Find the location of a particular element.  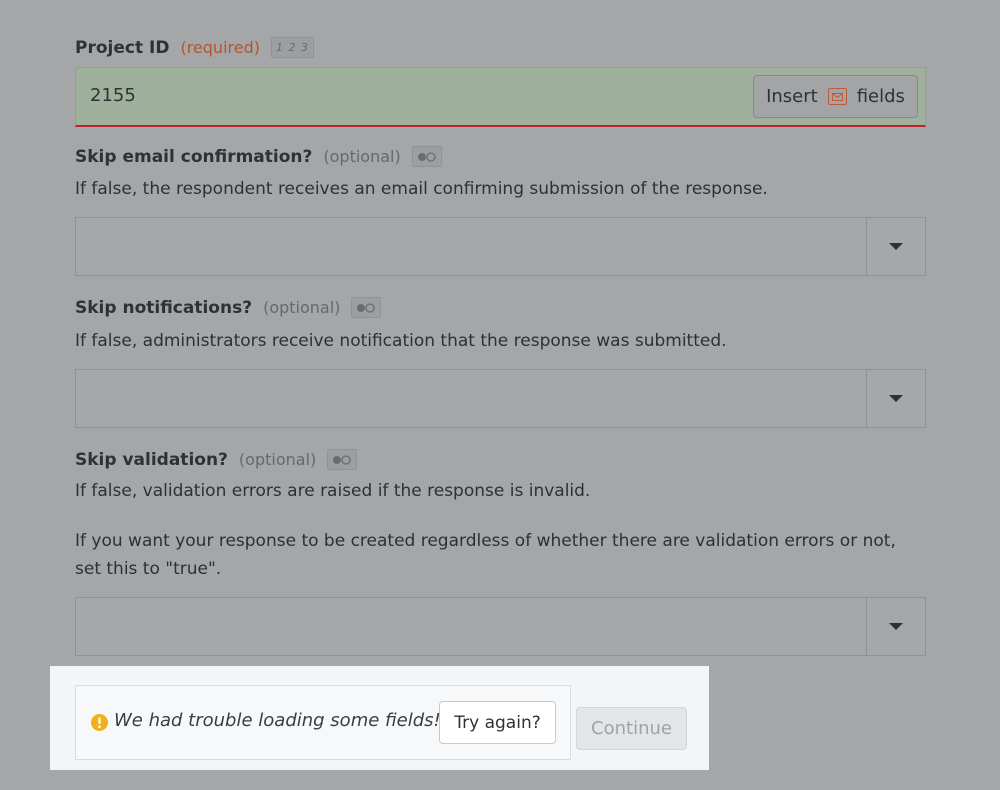

try-again-button: Try again? is located at coordinates (497, 722).